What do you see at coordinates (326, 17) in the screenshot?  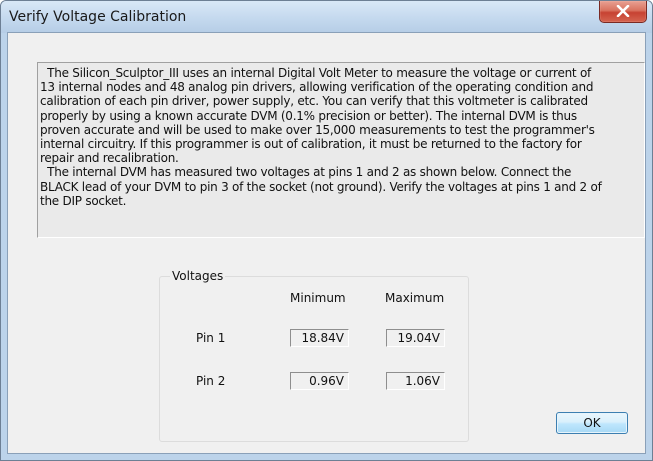 I see `title-bar: Verify Voltage Calibration` at bounding box center [326, 17].